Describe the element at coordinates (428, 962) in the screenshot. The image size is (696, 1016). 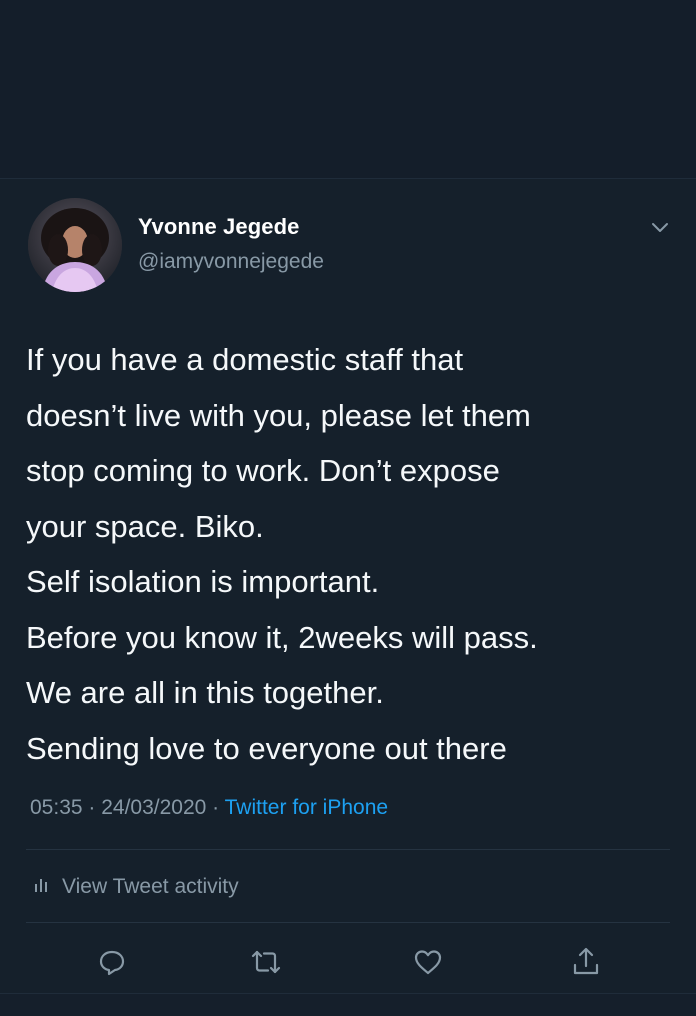
I see `heart-icon` at that location.